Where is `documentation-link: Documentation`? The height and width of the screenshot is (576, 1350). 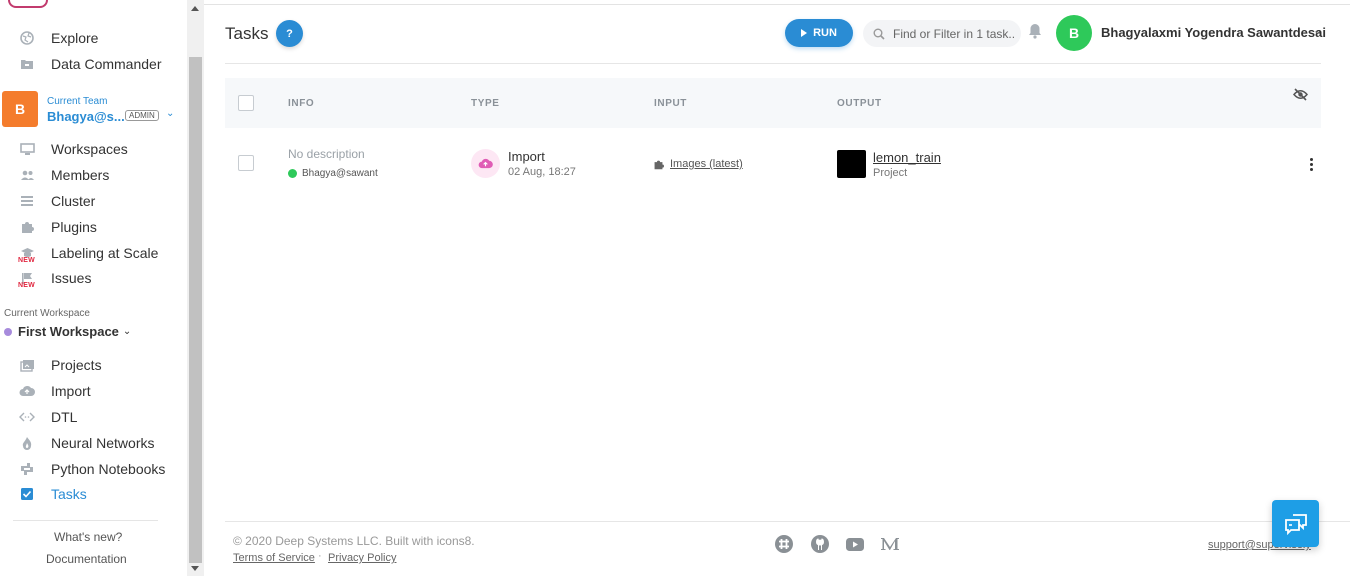 documentation-link: Documentation is located at coordinates (86, 559).